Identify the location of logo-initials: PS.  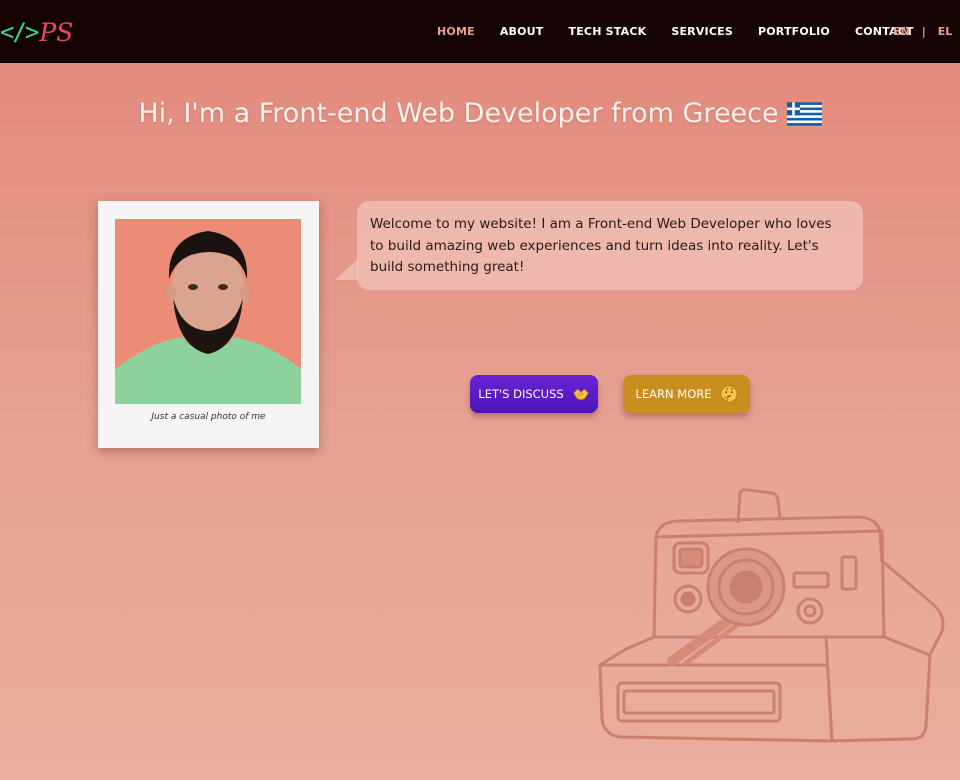
(56, 32).